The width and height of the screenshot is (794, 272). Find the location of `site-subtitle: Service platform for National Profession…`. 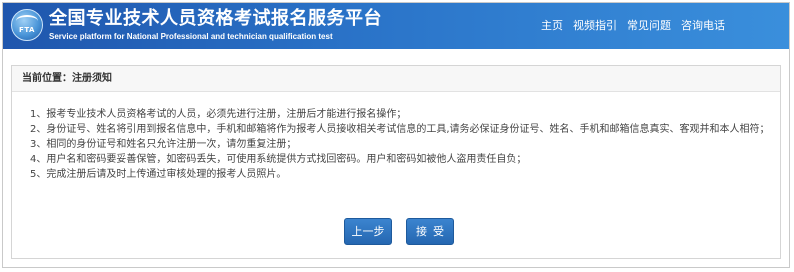

site-subtitle: Service platform for National Profession… is located at coordinates (191, 36).